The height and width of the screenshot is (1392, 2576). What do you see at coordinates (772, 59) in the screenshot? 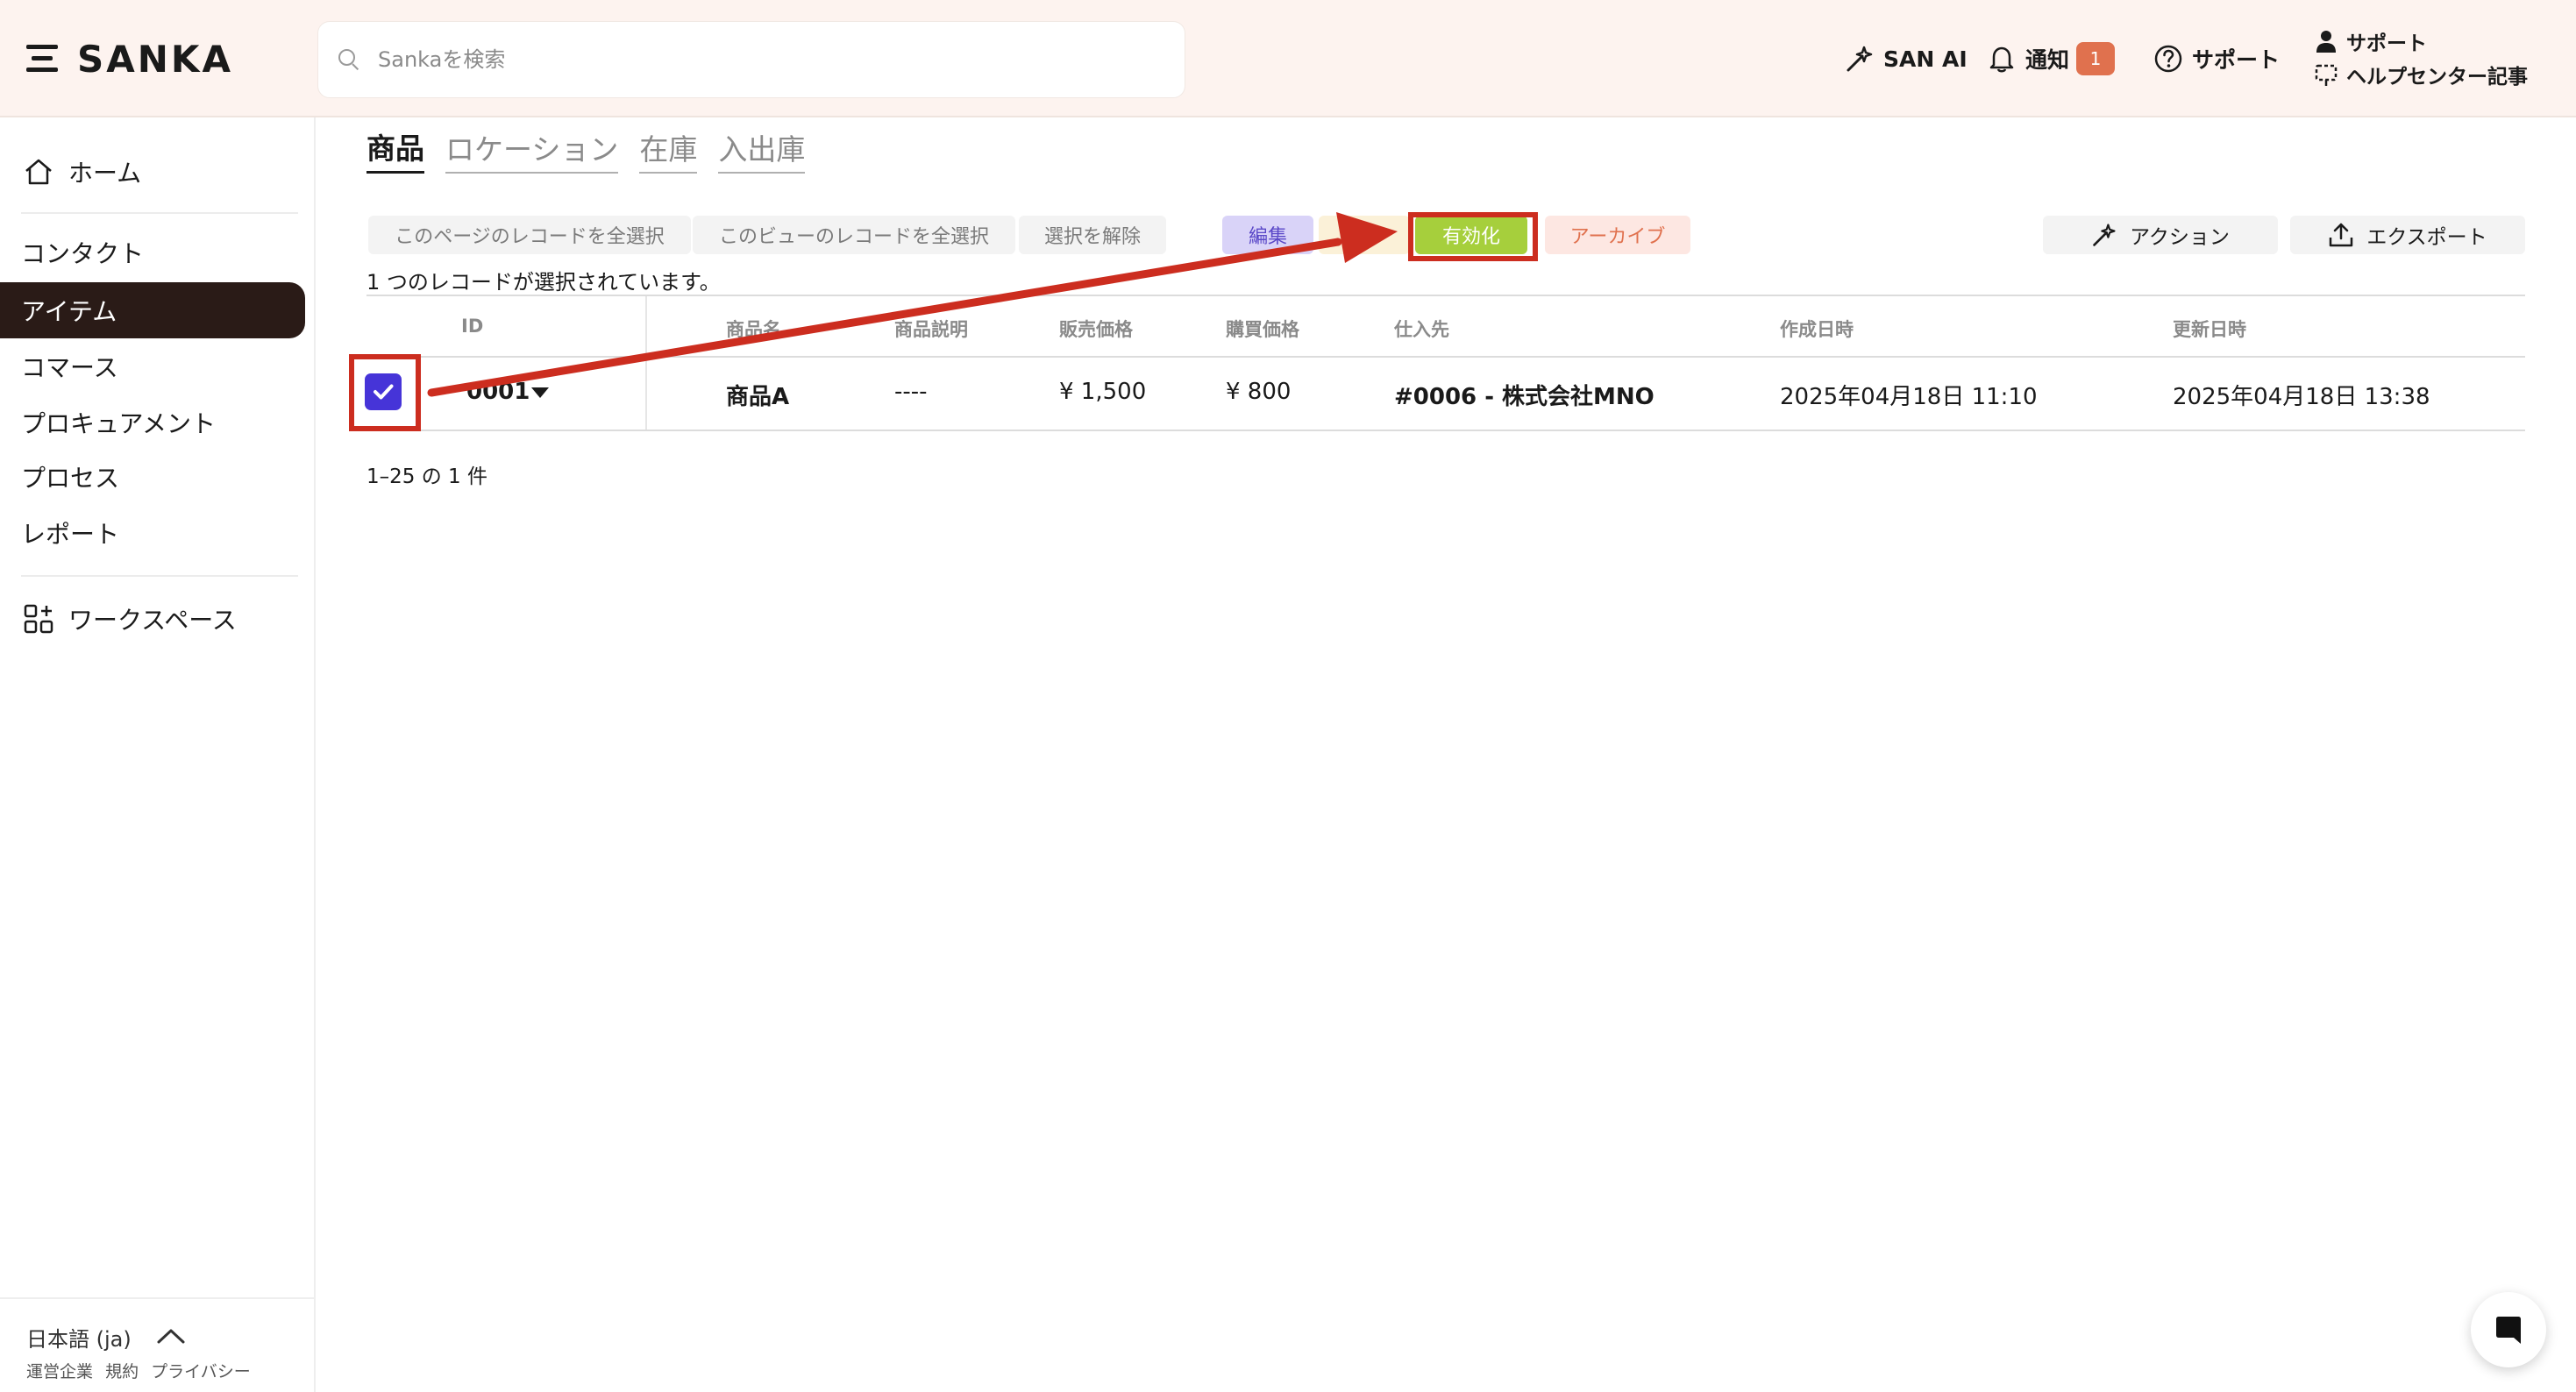
I see `search-input` at bounding box center [772, 59].